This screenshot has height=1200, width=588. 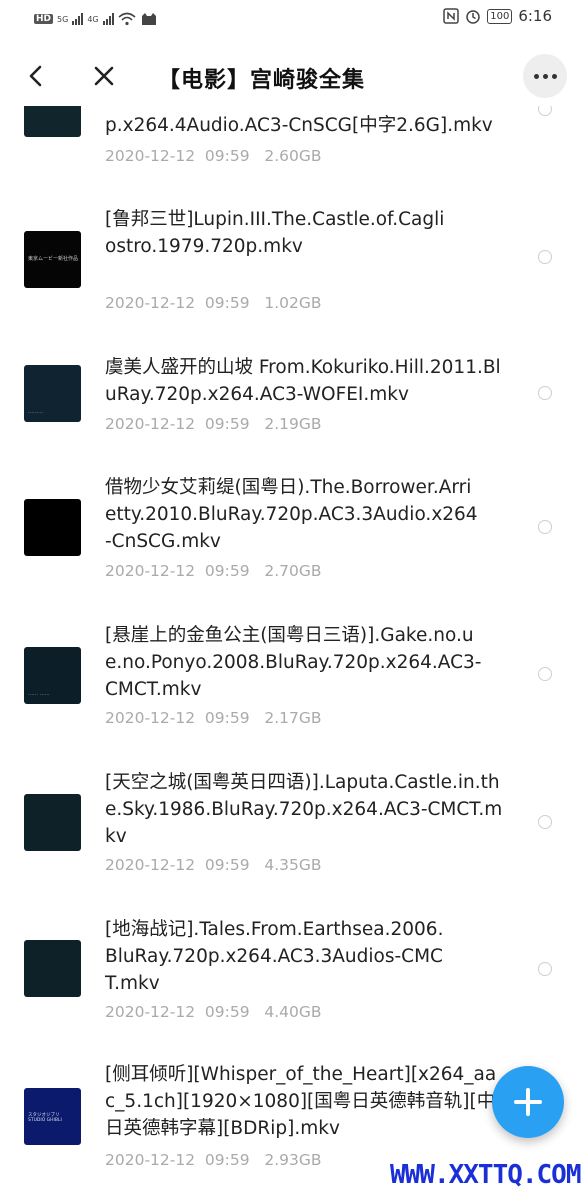 I want to click on more-options-button, so click(x=545, y=76).